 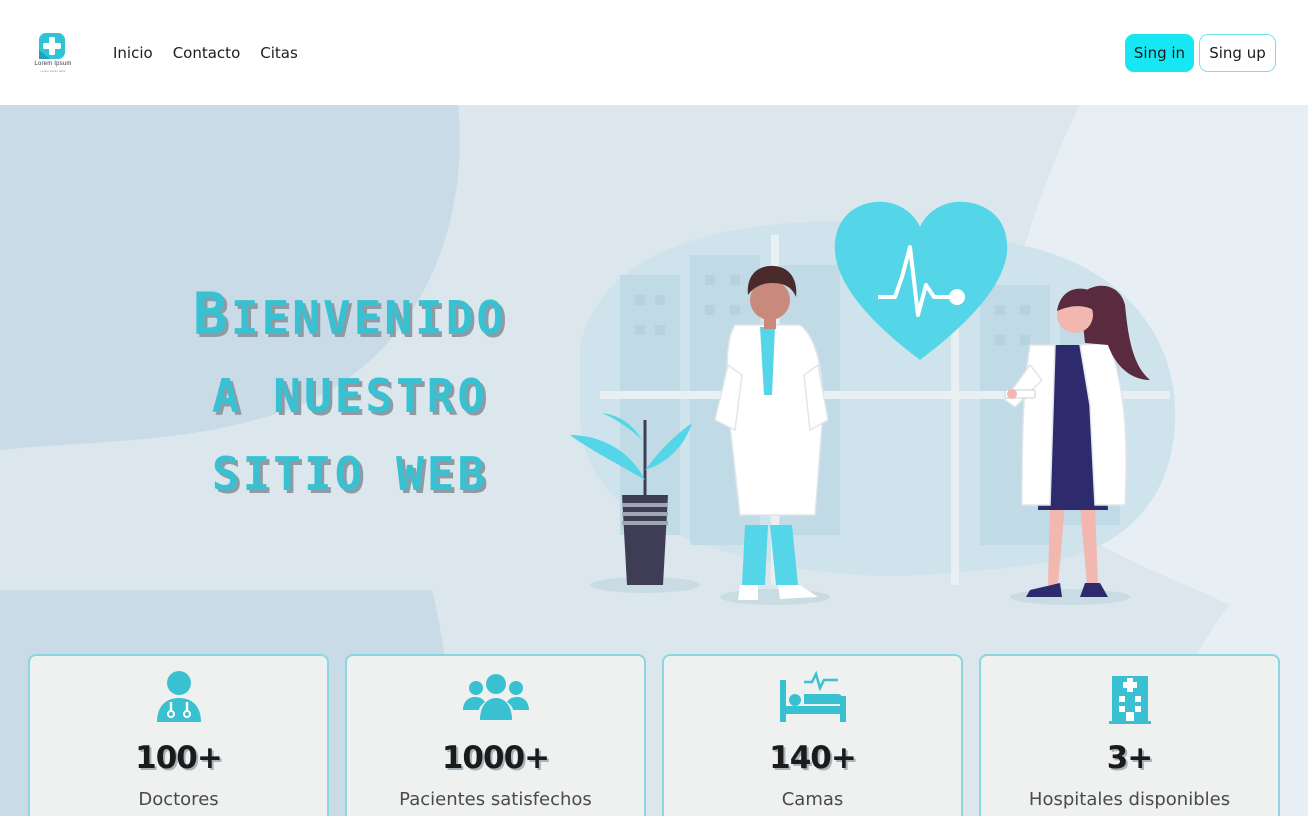 I want to click on logo: Lorem Ipsum Lorem Ipsum dolor, so click(x=53, y=52).